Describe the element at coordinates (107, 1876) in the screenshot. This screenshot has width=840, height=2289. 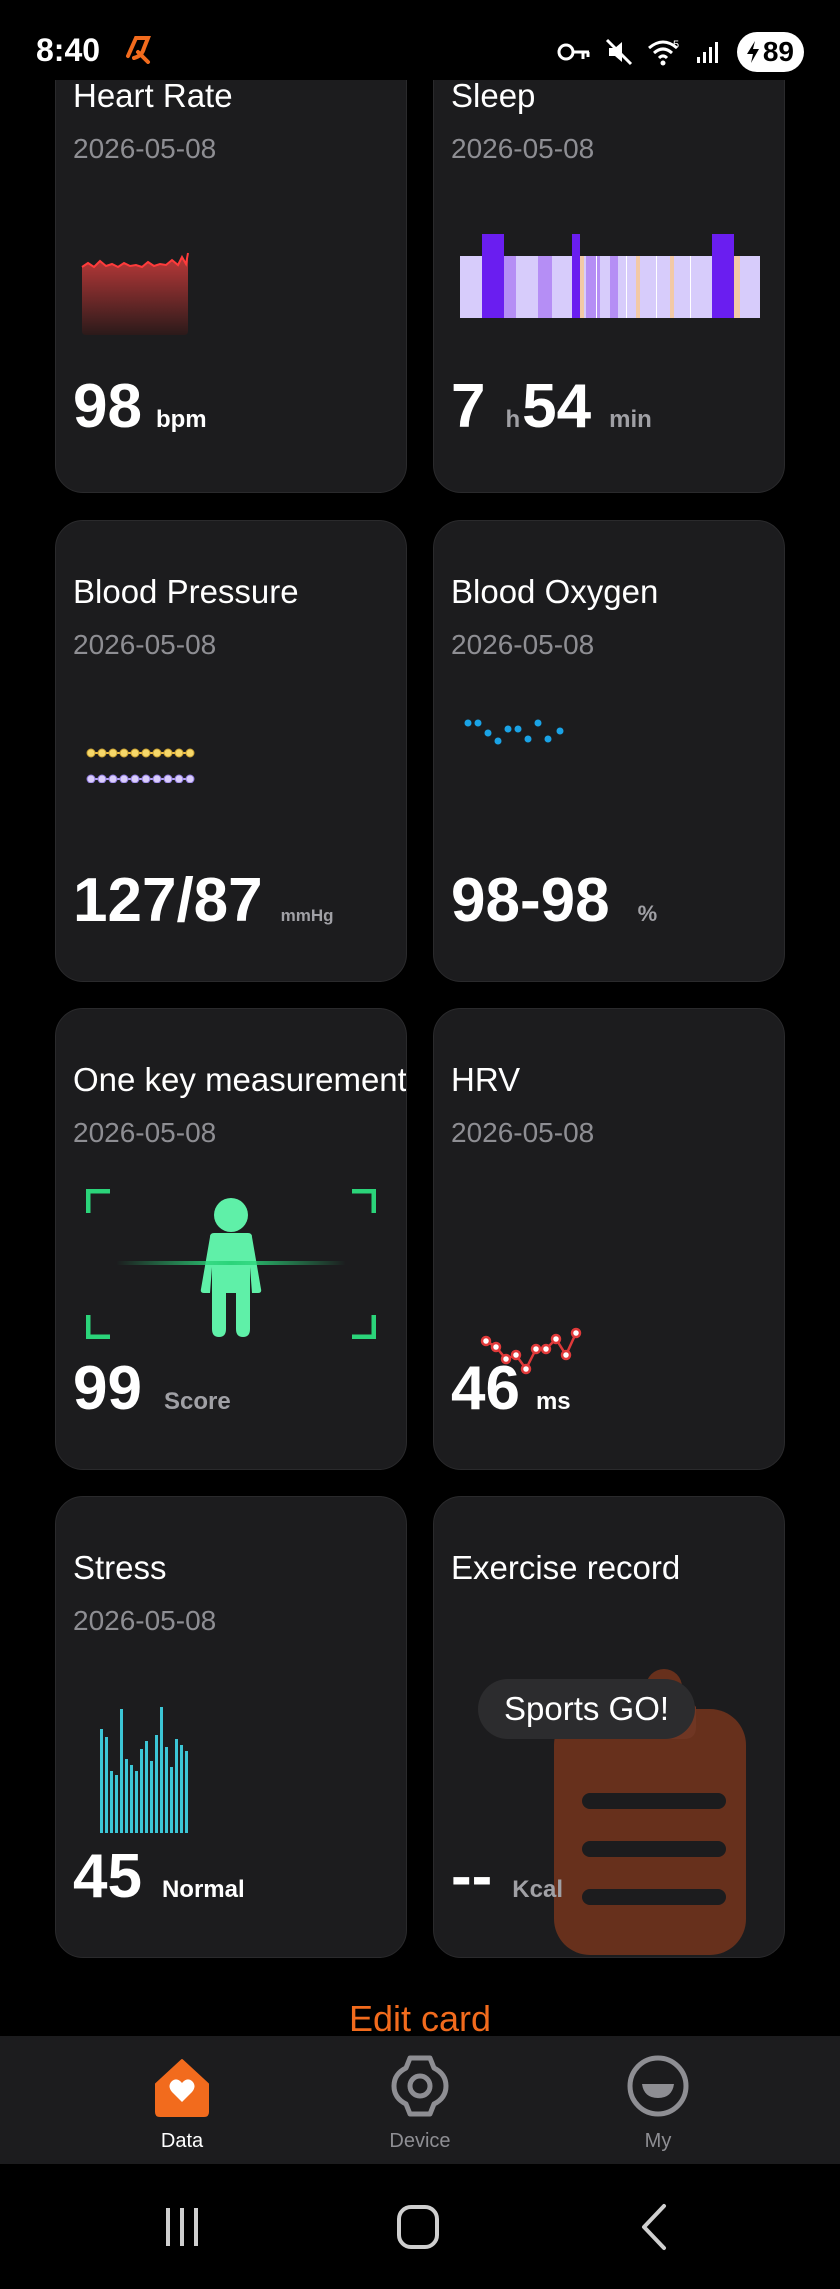
I see `value-number: 45` at that location.